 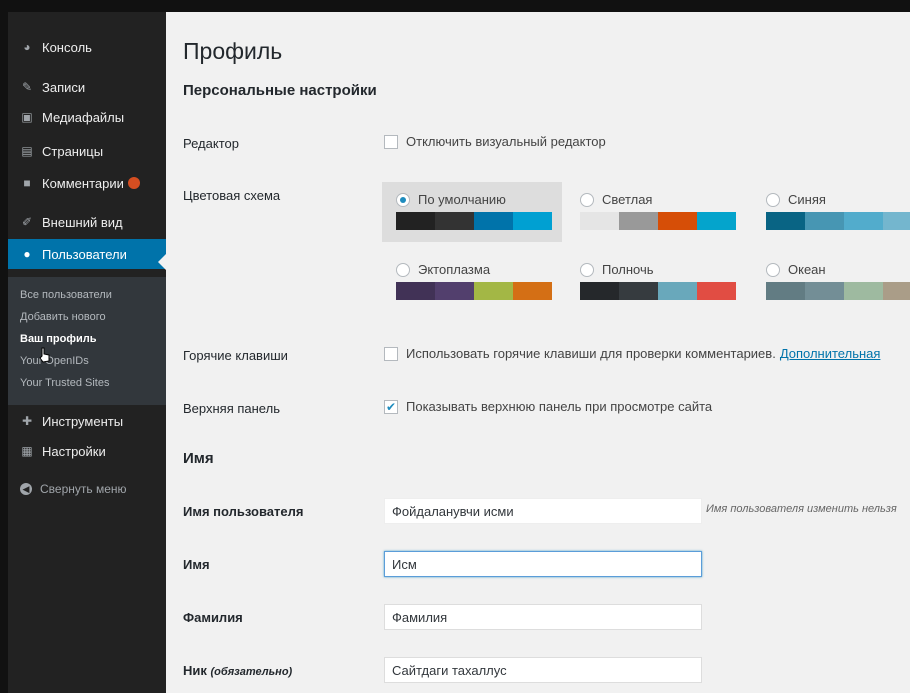 I want to click on menu-item-users: ● Пользователи, so click(x=87, y=254).